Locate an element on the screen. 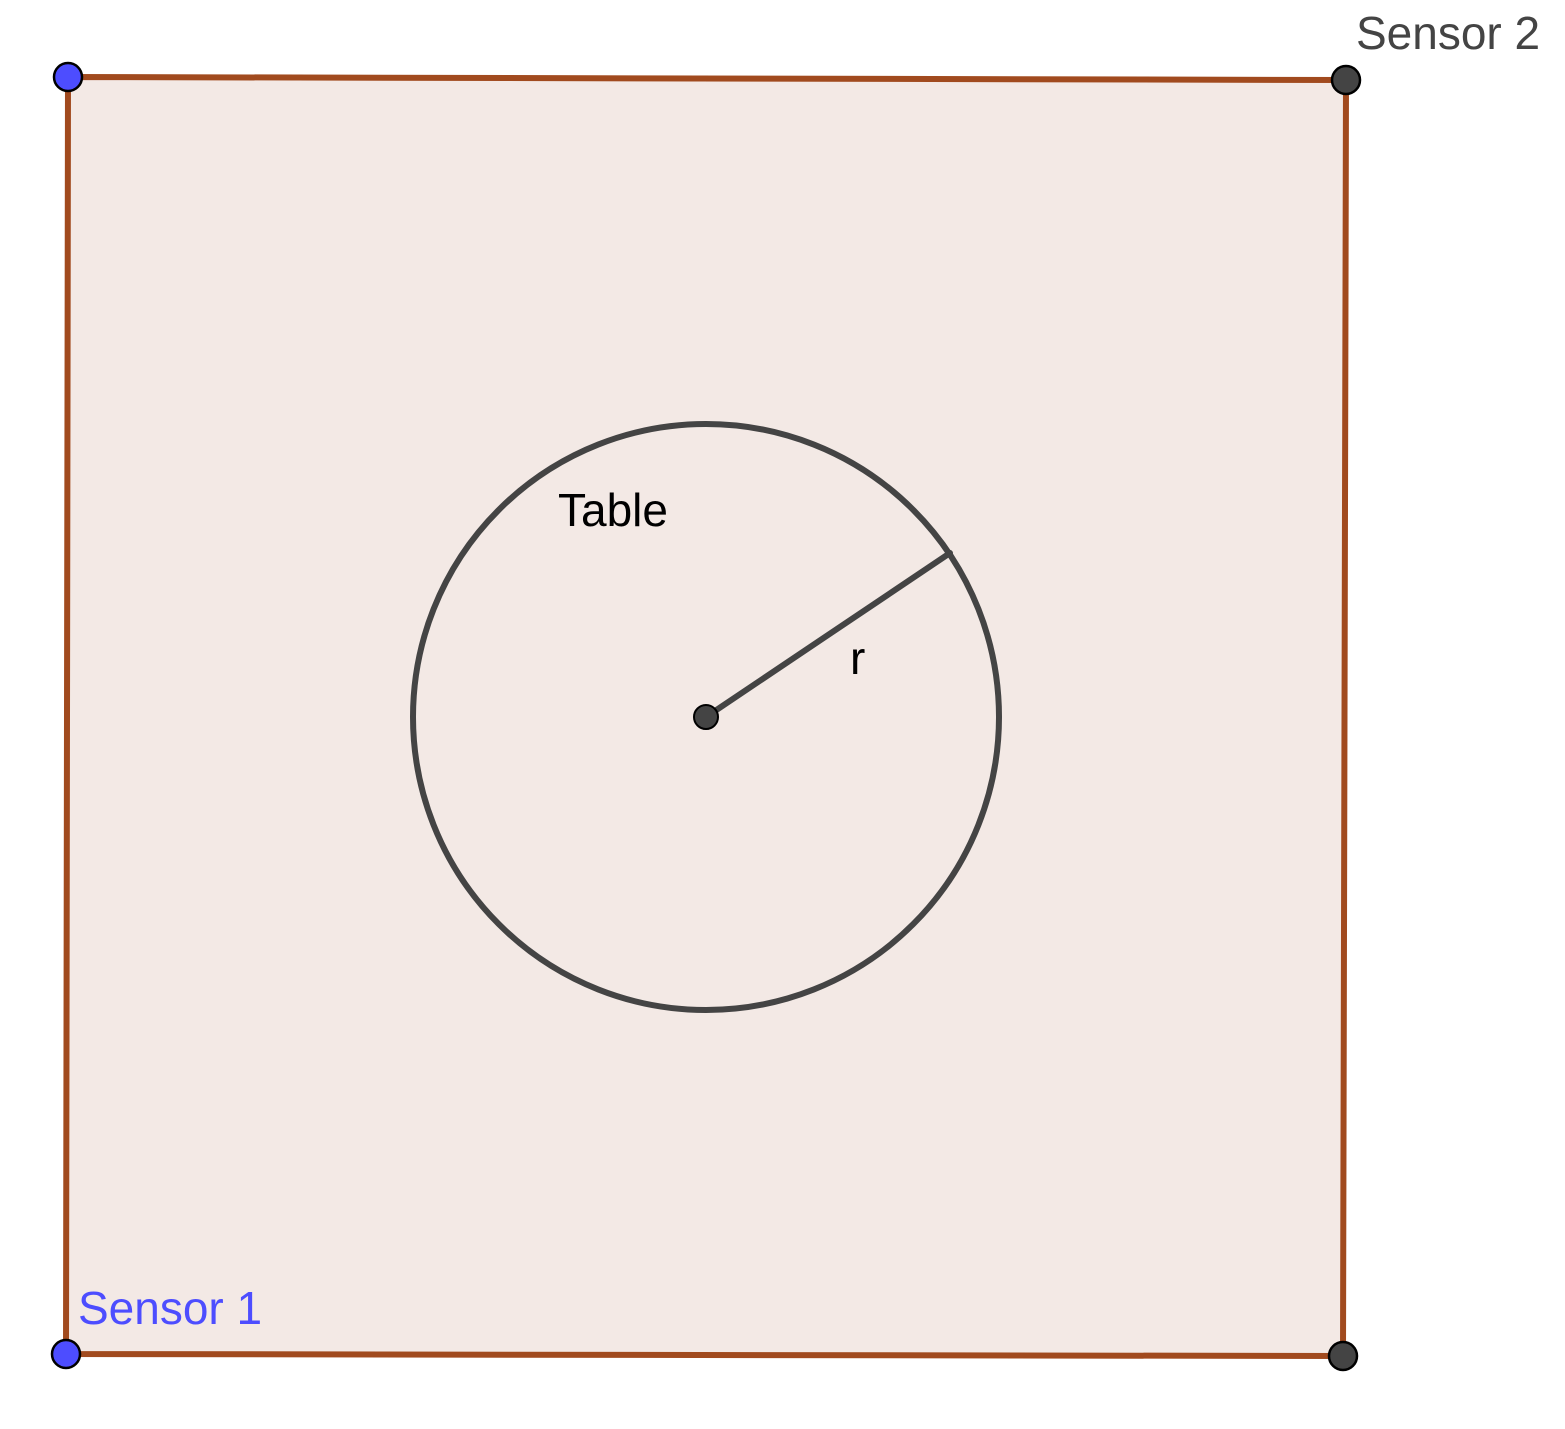 Image resolution: width=1565 pixels, height=1429 pixels. sensor1-top-left-point is located at coordinates (68, 77).